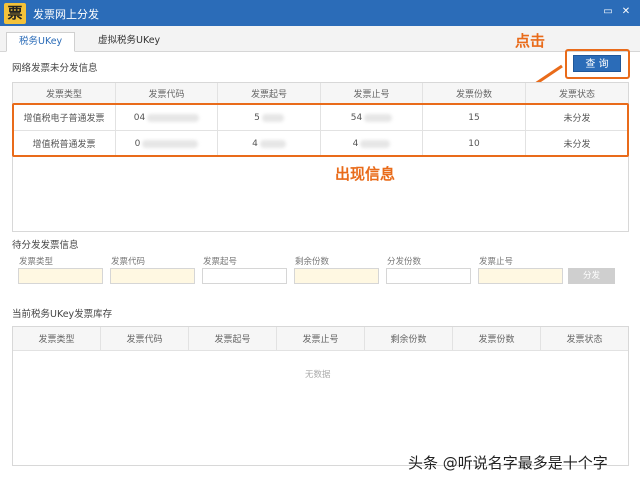 This screenshot has height=479, width=640. I want to click on pending-section-title: 待分发发票信息, so click(45, 245).